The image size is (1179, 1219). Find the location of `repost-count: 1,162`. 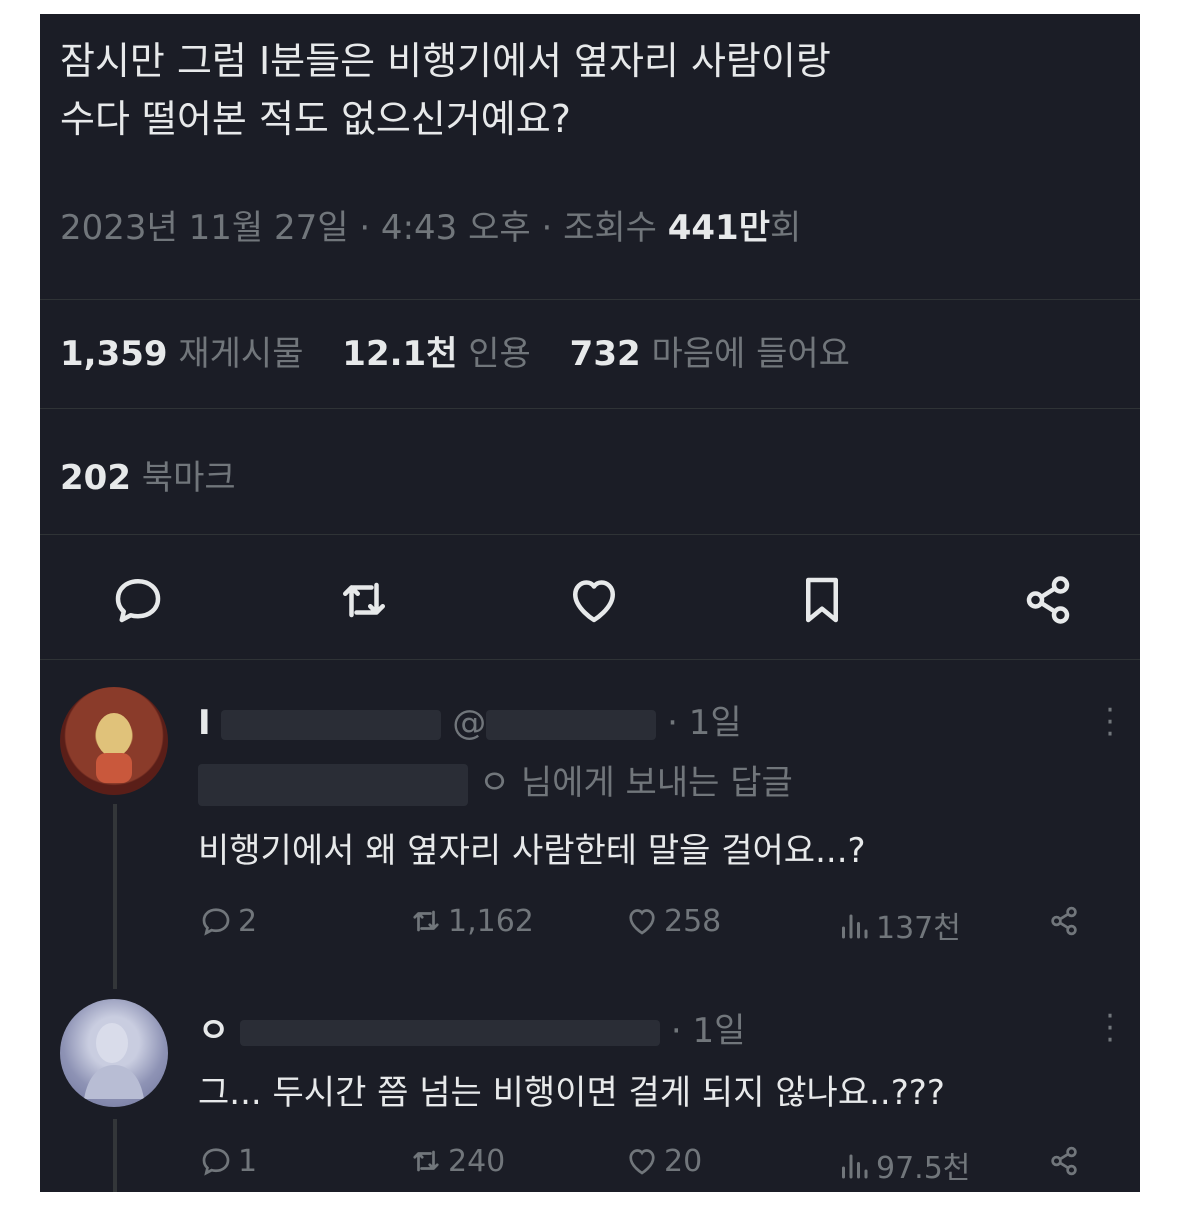

repost-count: 1,162 is located at coordinates (491, 921).